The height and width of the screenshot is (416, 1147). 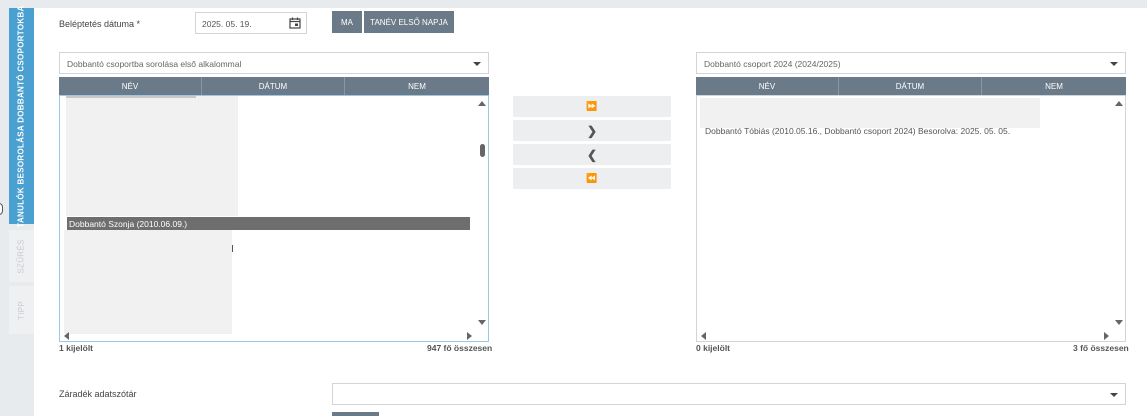 I want to click on move-right-button: ❯, so click(x=592, y=130).